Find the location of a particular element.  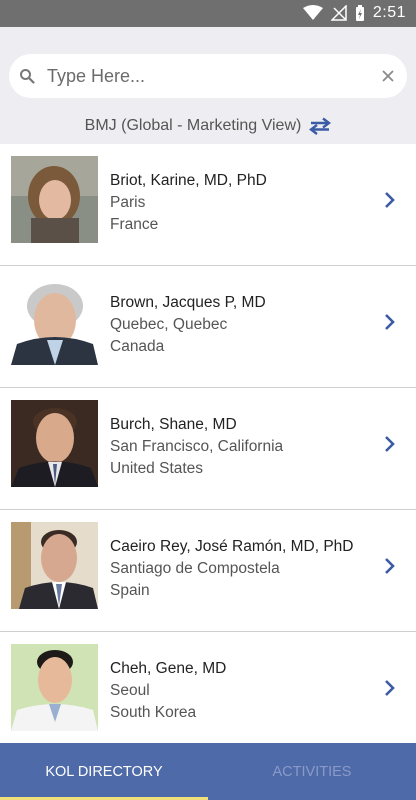

person-name: Brown, Jacques P, MD is located at coordinates (188, 302).